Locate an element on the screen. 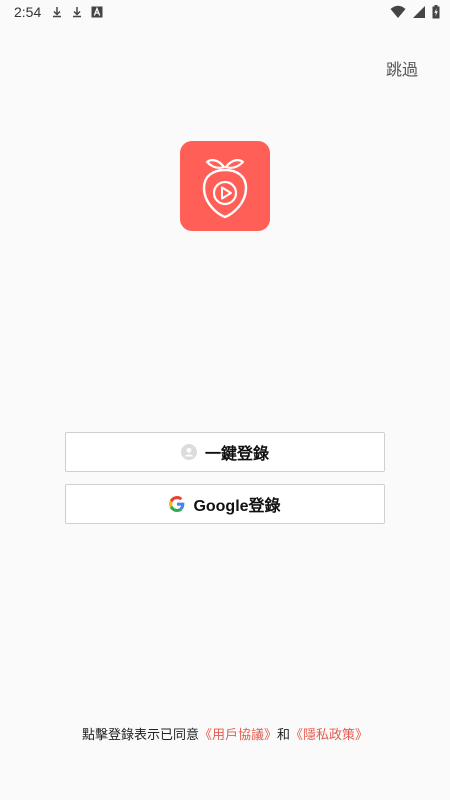  google-login-label: Google登錄 is located at coordinates (237, 506).